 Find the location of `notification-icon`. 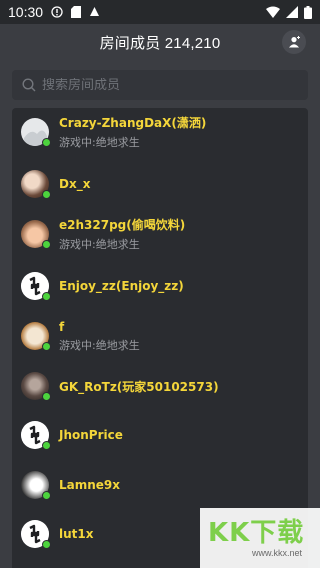

notification-icon is located at coordinates (94, 12).